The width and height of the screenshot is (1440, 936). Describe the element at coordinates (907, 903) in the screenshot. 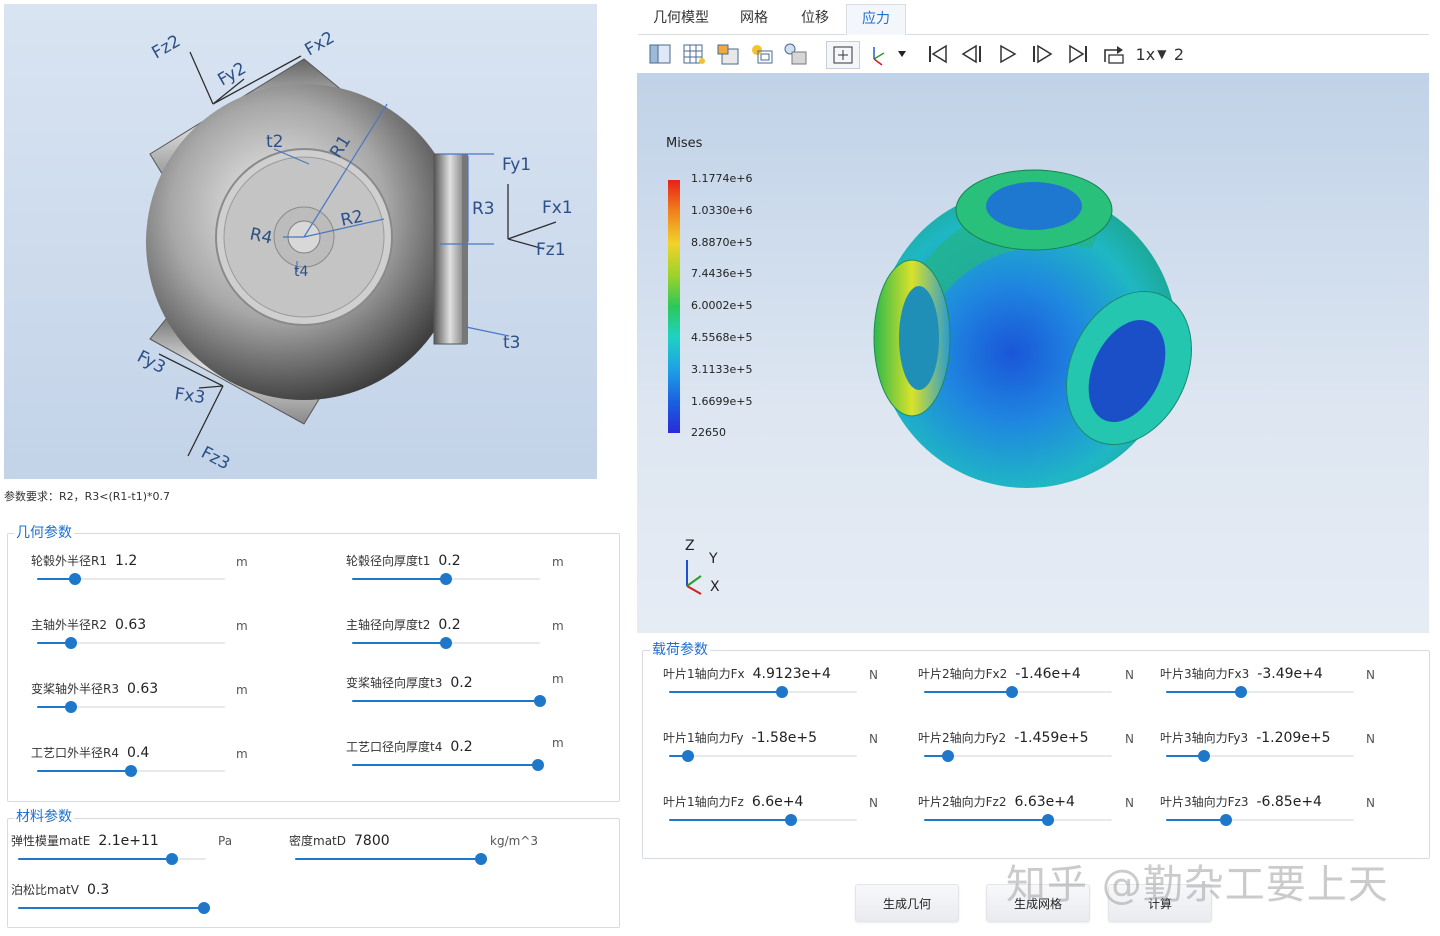

I see `generate-geometry-button: 生成几何` at that location.